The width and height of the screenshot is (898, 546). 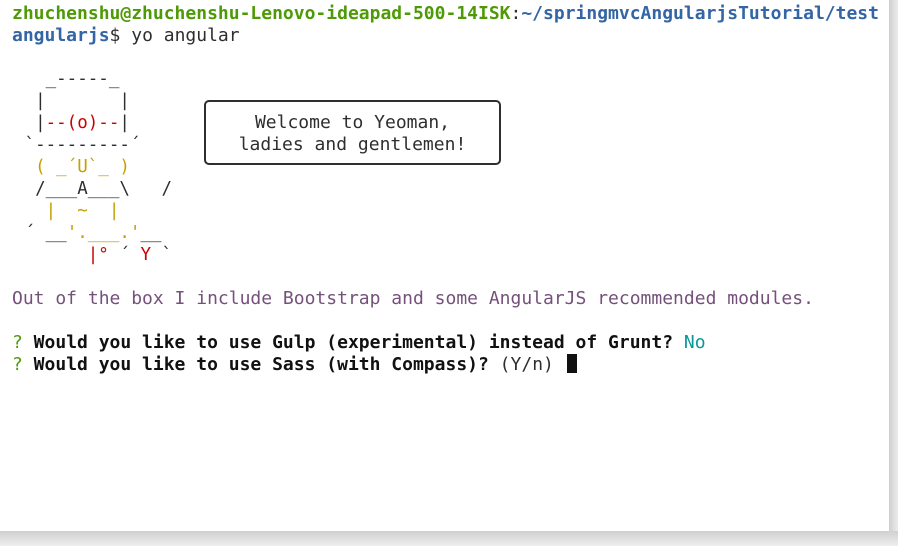 I want to click on prompt-path: ~/springmvcAngularjsTutorial/test, so click(x=700, y=13).